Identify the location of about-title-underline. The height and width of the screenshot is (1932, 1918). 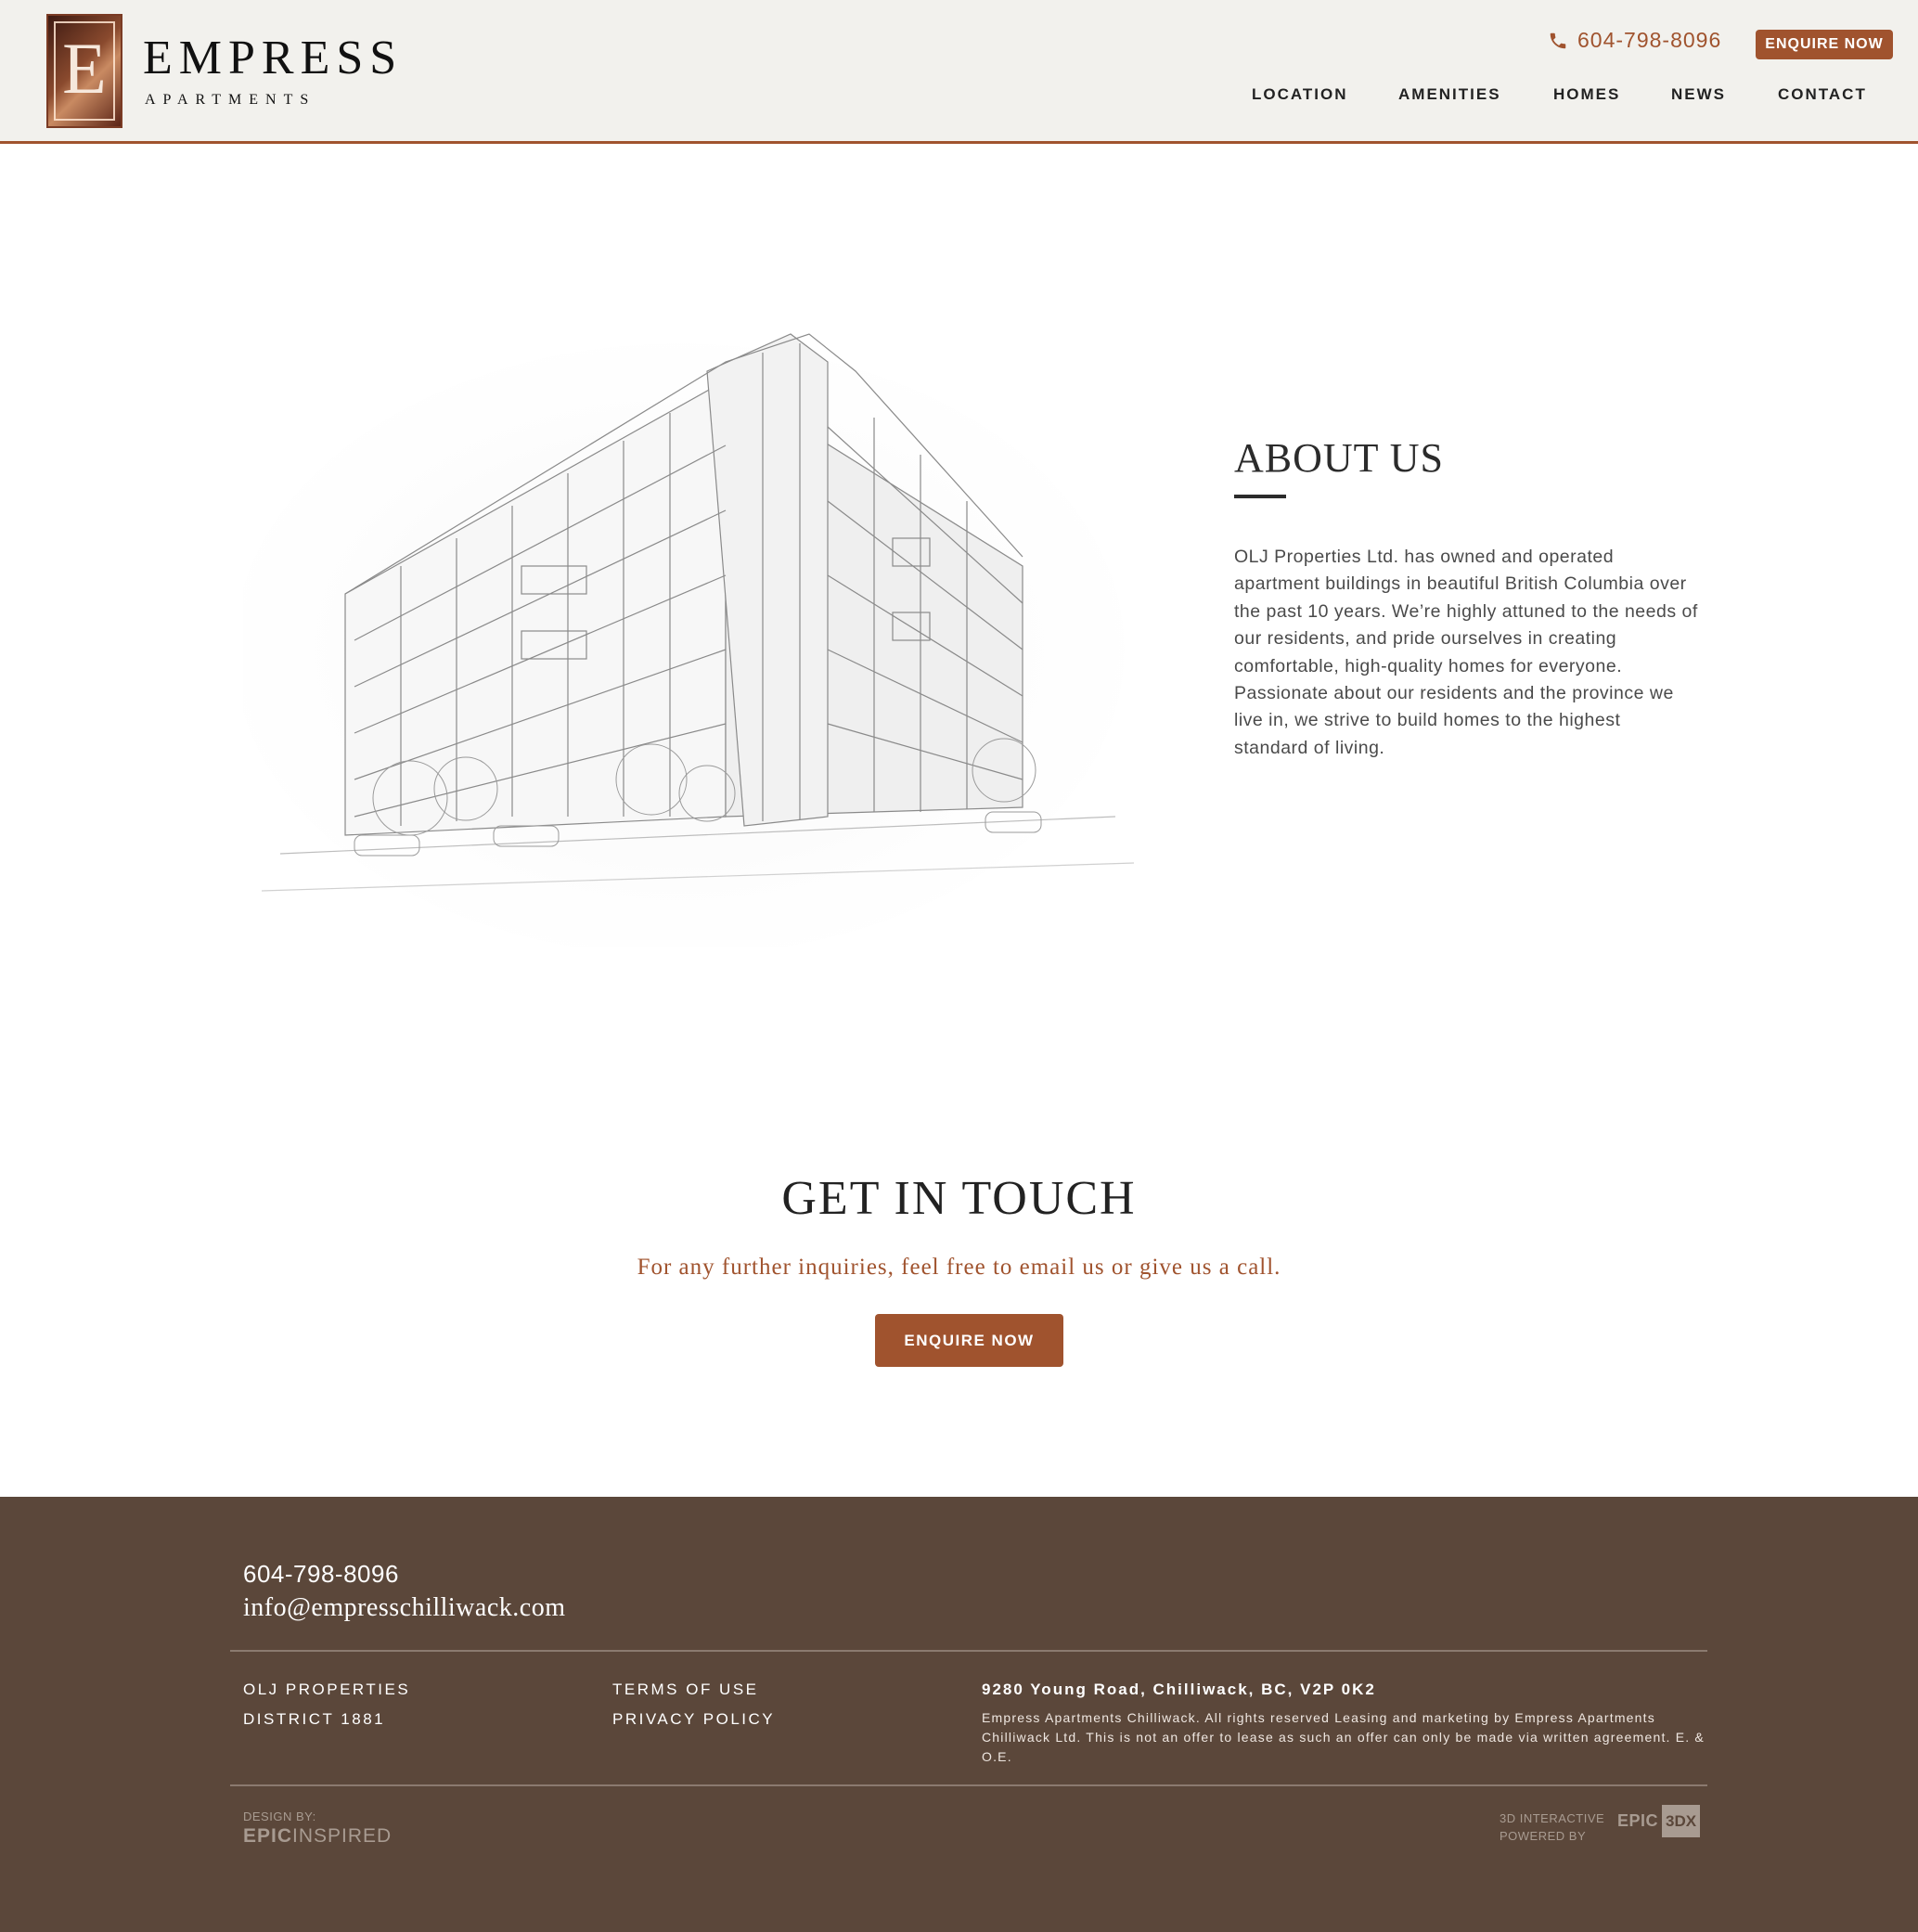
(1260, 497).